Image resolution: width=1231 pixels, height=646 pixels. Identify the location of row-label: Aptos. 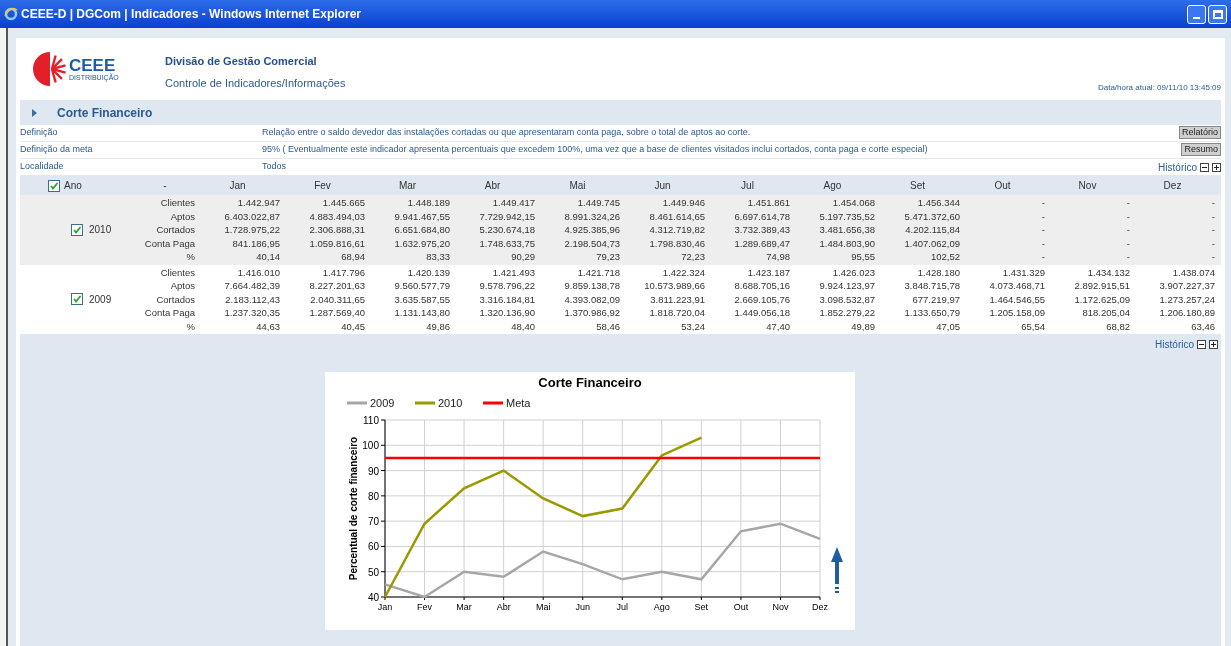
(182, 286).